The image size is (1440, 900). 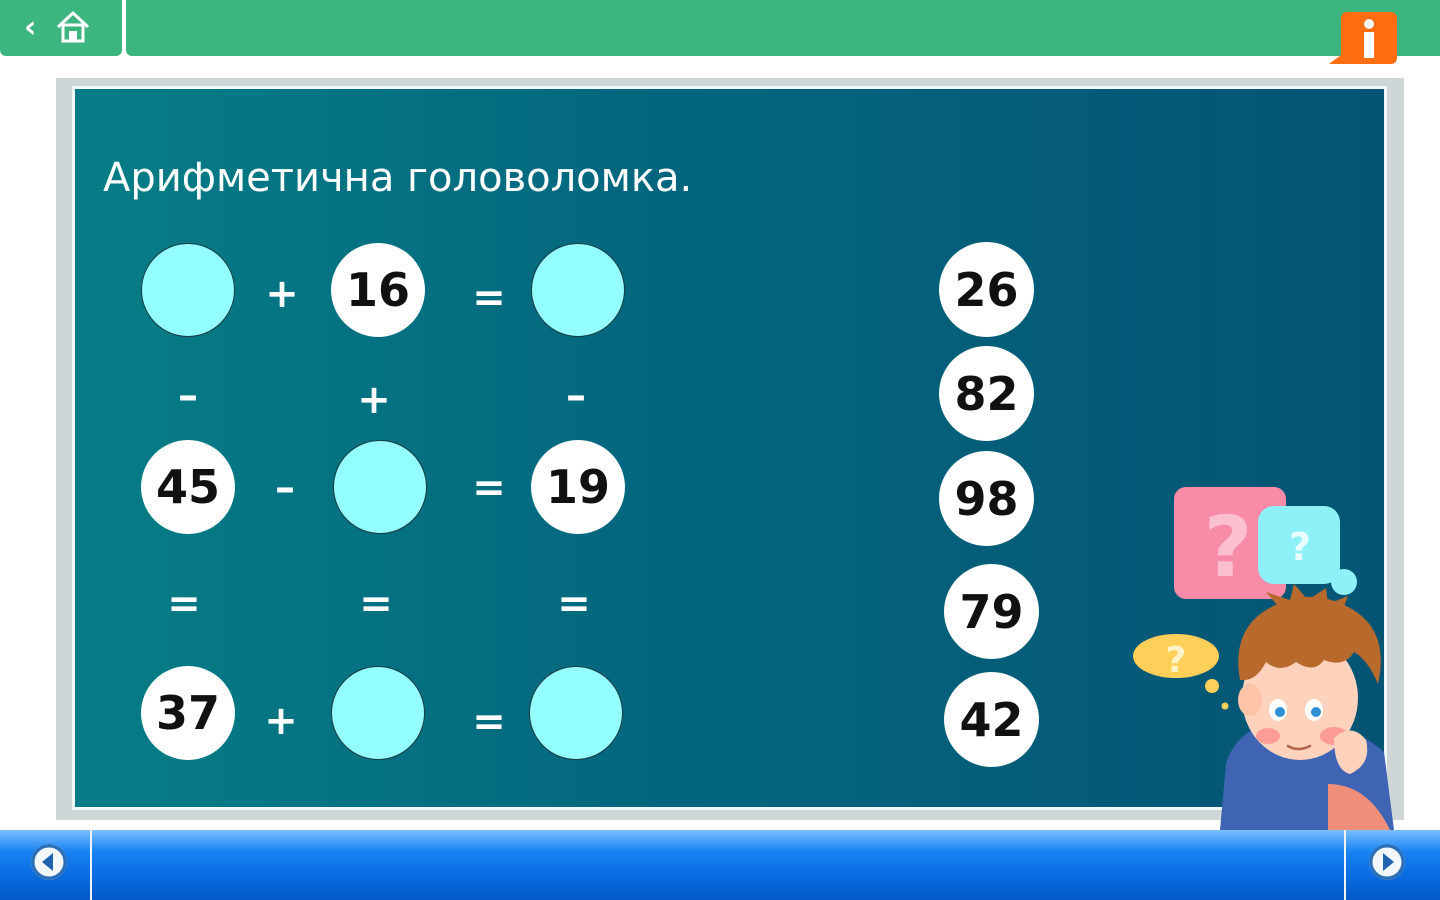 What do you see at coordinates (1263, 658) in the screenshot?
I see `thinking-boy-illustration: ? ? ?` at bounding box center [1263, 658].